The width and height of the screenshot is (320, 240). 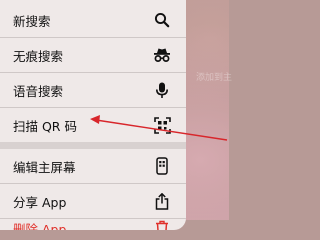 I want to click on menu-item-label: 删除 App, so click(x=40, y=226).